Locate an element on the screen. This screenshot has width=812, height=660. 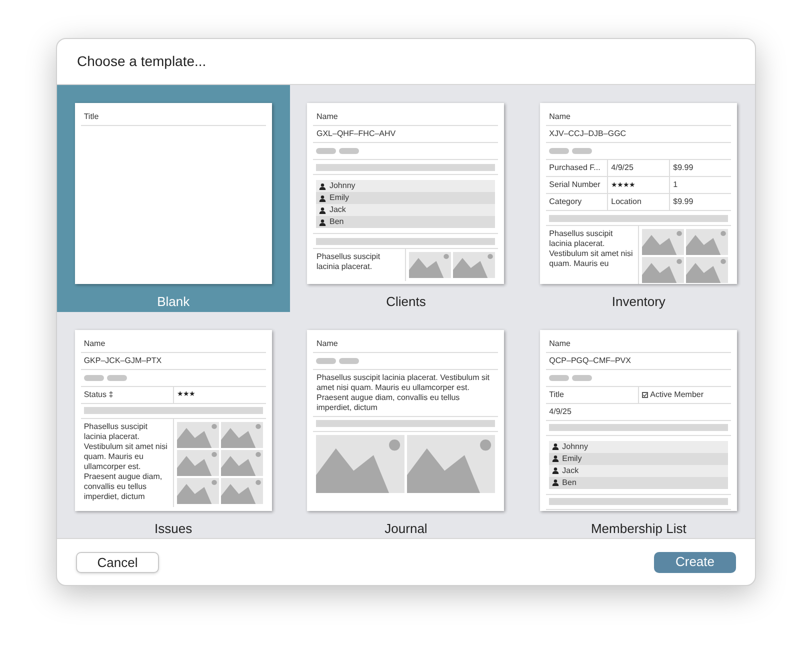
paragraph: Phasellus suscipit lacinia placerat. is located at coordinates (349, 262).